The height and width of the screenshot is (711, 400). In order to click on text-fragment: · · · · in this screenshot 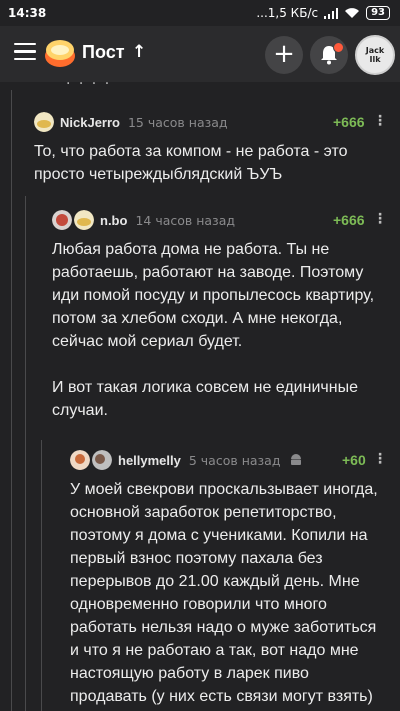, I will do `click(89, 87)`.